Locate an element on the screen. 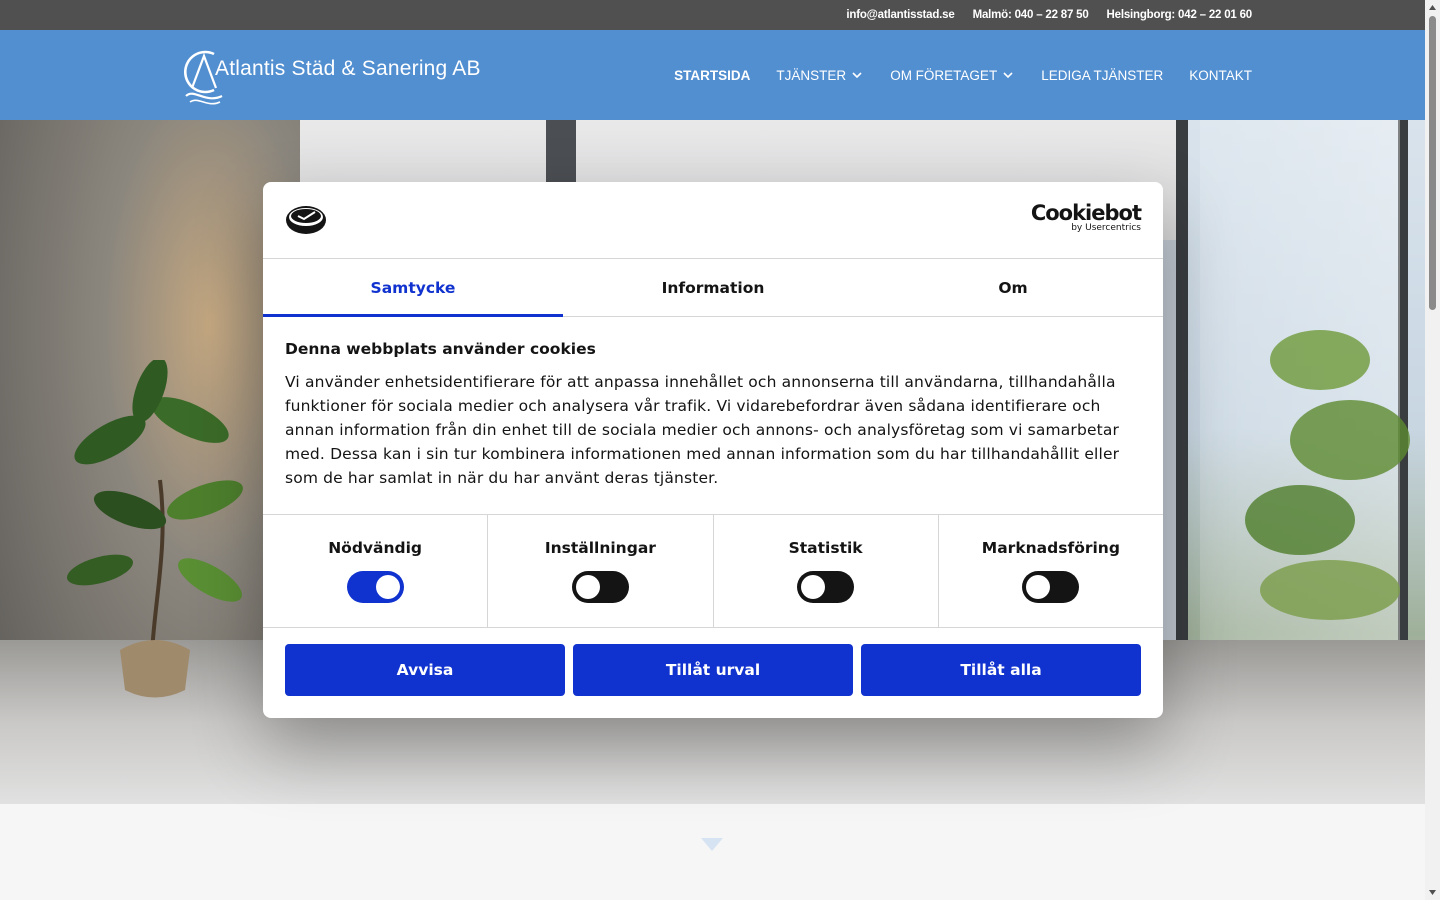 Image resolution: width=1440 pixels, height=900 pixels. content-section is located at coordinates (712, 852).